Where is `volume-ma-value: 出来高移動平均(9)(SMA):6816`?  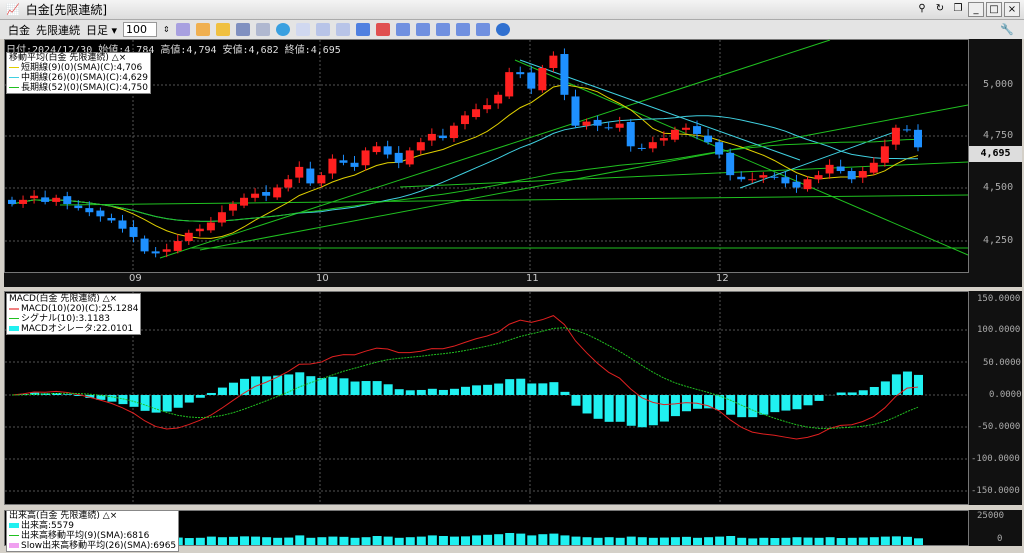 volume-ma-value: 出来高移動平均(9)(SMA):6816 is located at coordinates (85, 536).